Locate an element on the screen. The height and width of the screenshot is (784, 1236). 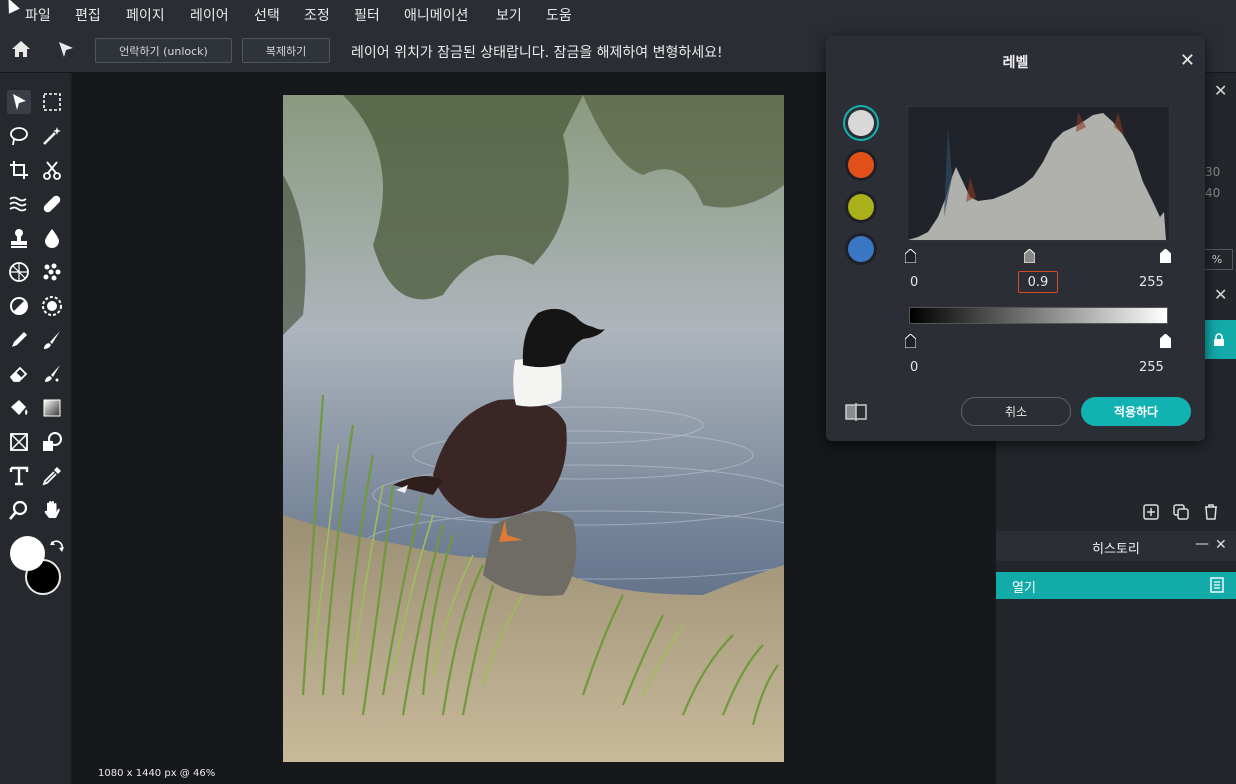
history-title: 히스토리 is located at coordinates (1116, 549).